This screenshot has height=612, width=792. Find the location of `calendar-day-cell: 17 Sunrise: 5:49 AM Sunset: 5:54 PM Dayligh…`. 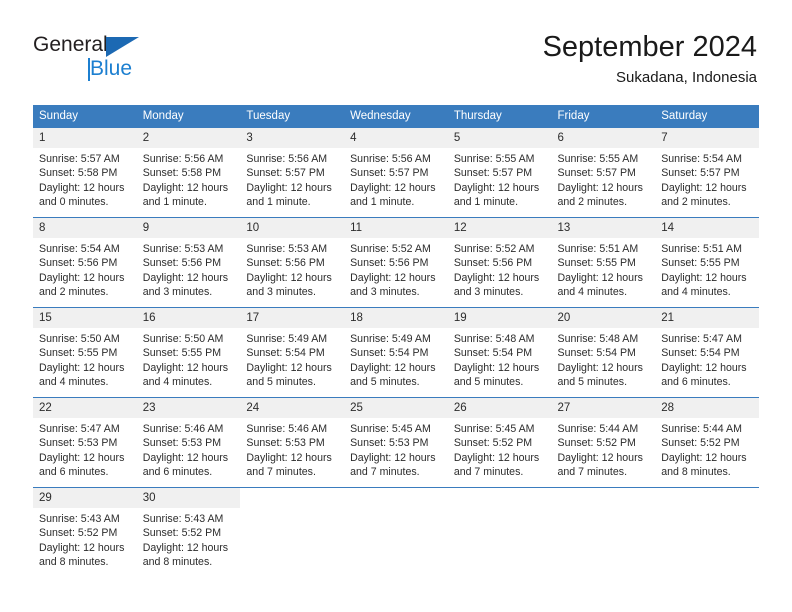

calendar-day-cell: 17 Sunrise: 5:49 AM Sunset: 5:54 PM Dayligh… is located at coordinates (292, 352).